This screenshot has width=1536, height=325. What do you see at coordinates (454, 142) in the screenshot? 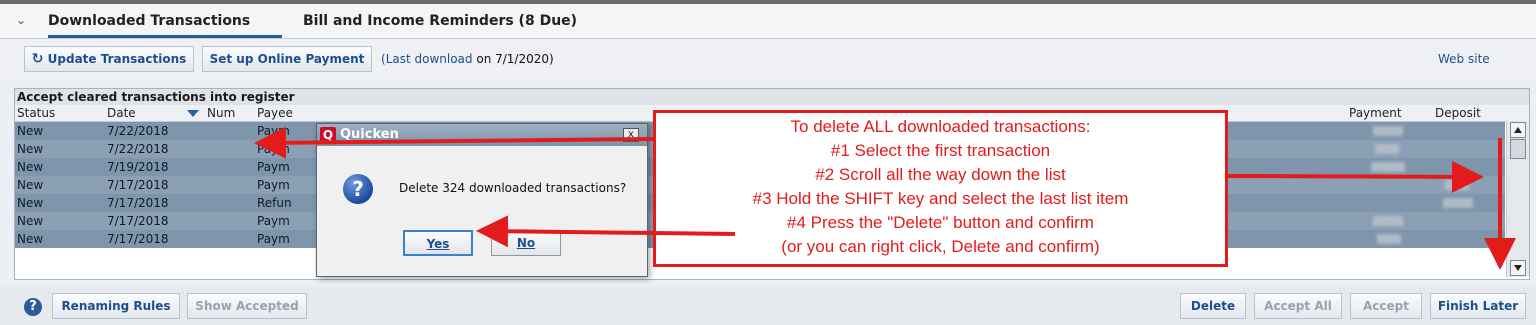
I see `arrow-to-first-row` at bounding box center [454, 142].